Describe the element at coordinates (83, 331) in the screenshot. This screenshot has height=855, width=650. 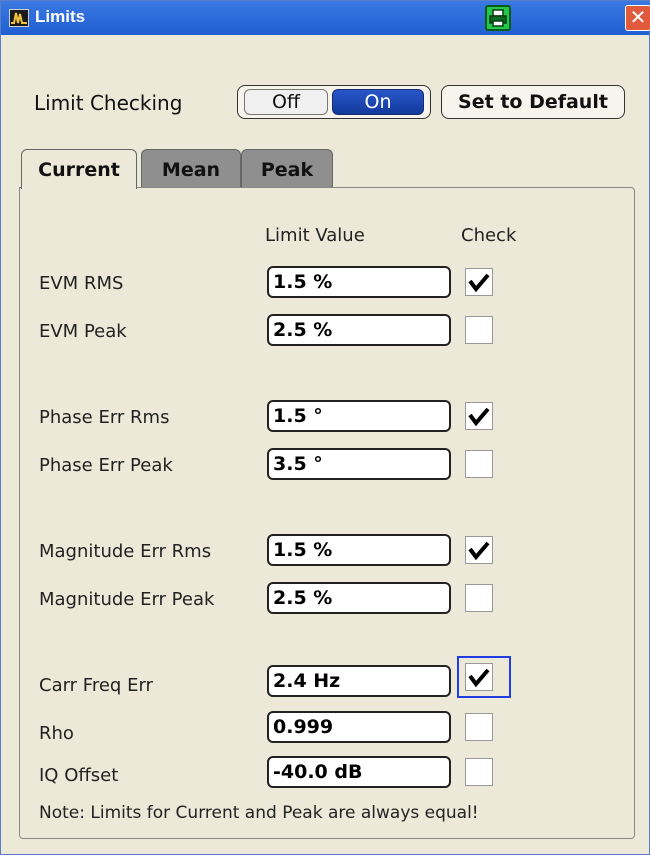
I see `row-label-evm-peak: EVM Peak` at that location.